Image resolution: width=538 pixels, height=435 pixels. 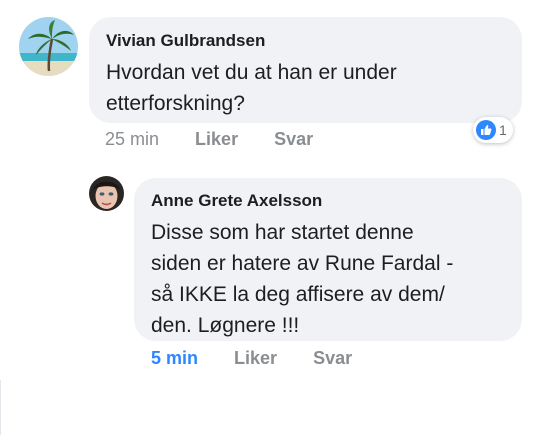 I want to click on face-avatar-icon, so click(x=106, y=193).